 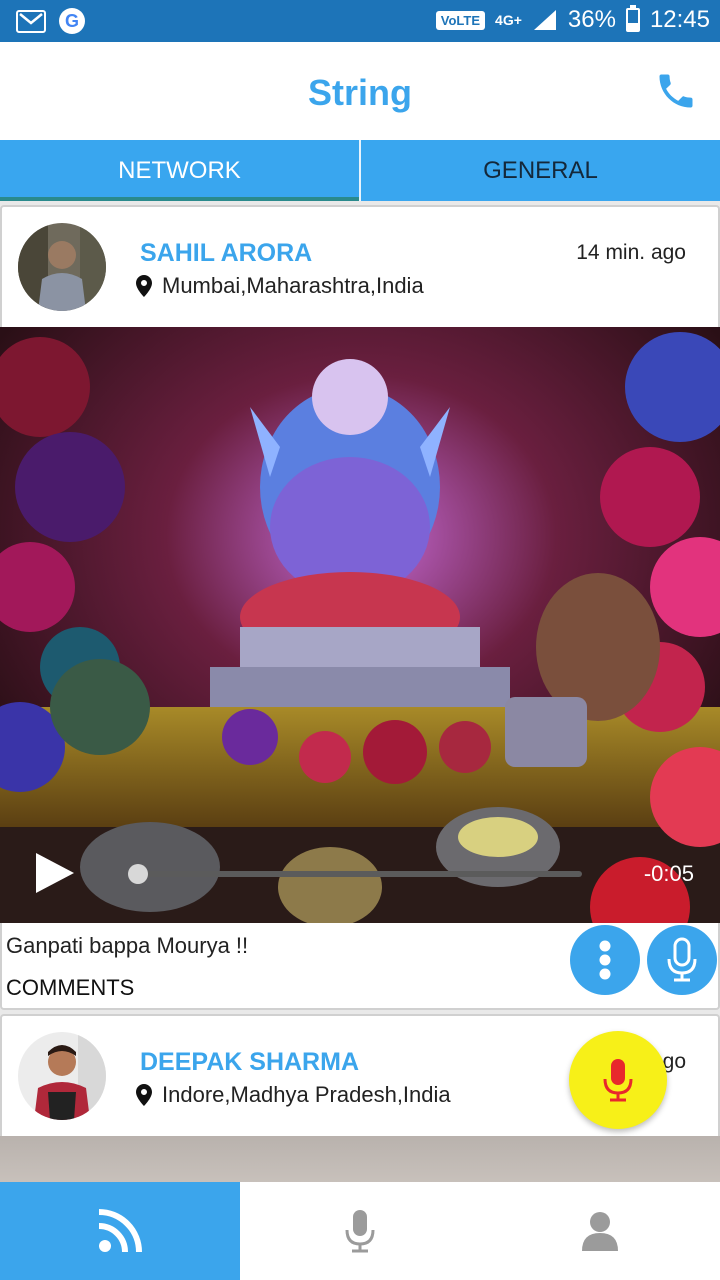 What do you see at coordinates (54, 873) in the screenshot?
I see `play-icon` at bounding box center [54, 873].